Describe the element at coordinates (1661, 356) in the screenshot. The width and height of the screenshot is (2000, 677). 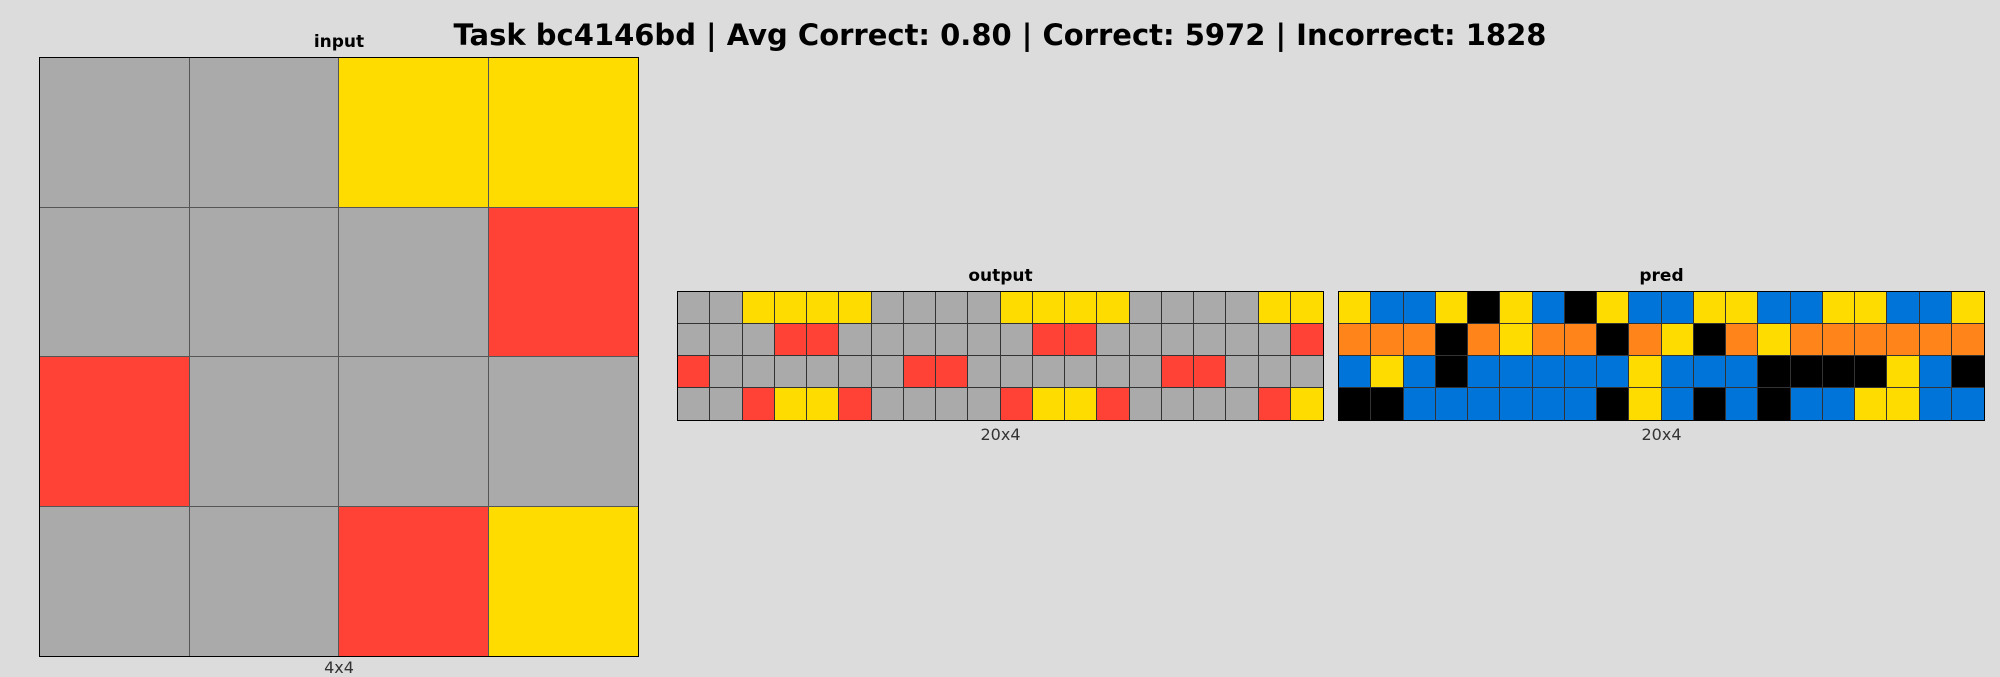
I see `pred-grid` at that location.